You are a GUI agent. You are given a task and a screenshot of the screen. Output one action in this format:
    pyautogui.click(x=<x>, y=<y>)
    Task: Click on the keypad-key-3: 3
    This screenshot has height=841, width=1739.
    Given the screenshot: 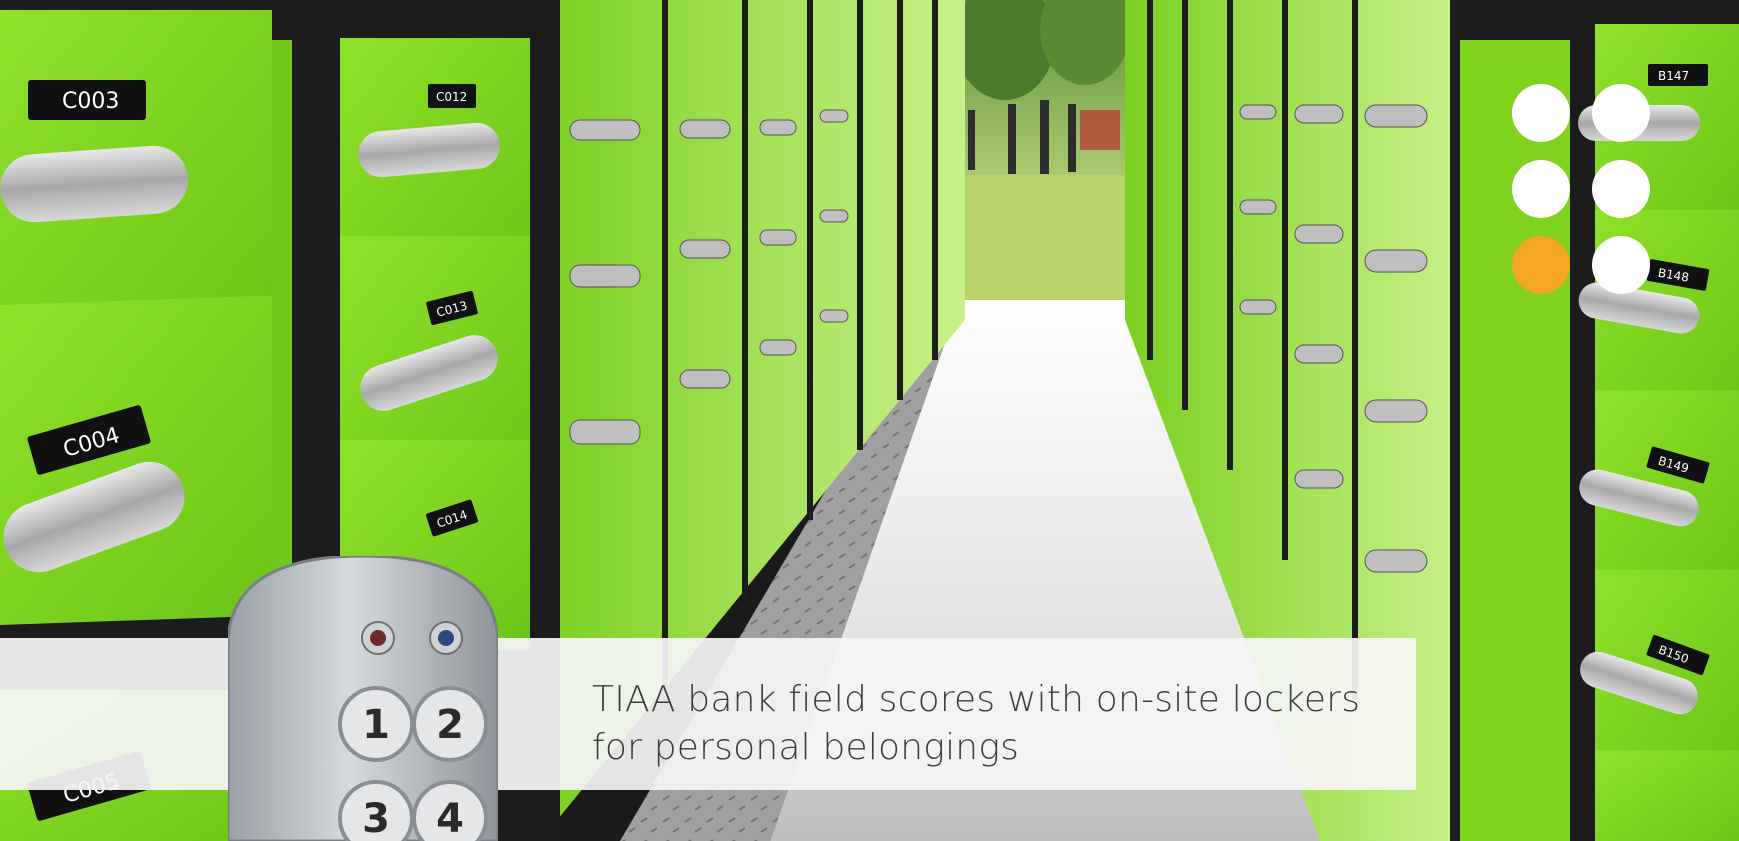 What is the action you would take?
    pyautogui.click(x=376, y=818)
    